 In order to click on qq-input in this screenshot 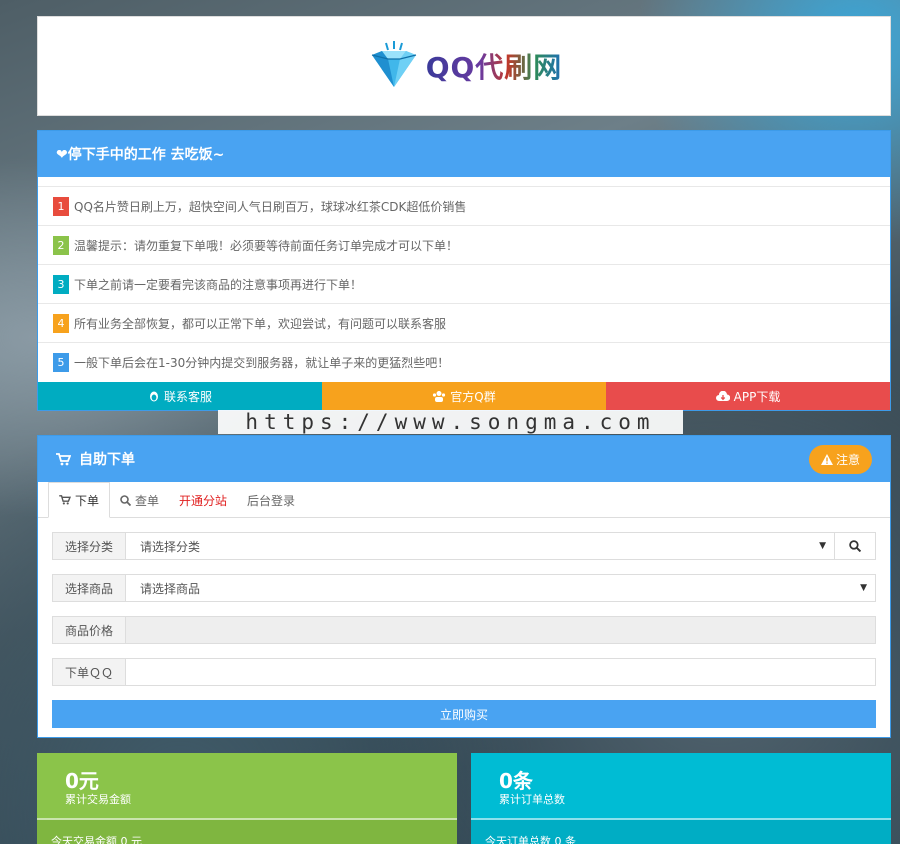, I will do `click(501, 672)`.